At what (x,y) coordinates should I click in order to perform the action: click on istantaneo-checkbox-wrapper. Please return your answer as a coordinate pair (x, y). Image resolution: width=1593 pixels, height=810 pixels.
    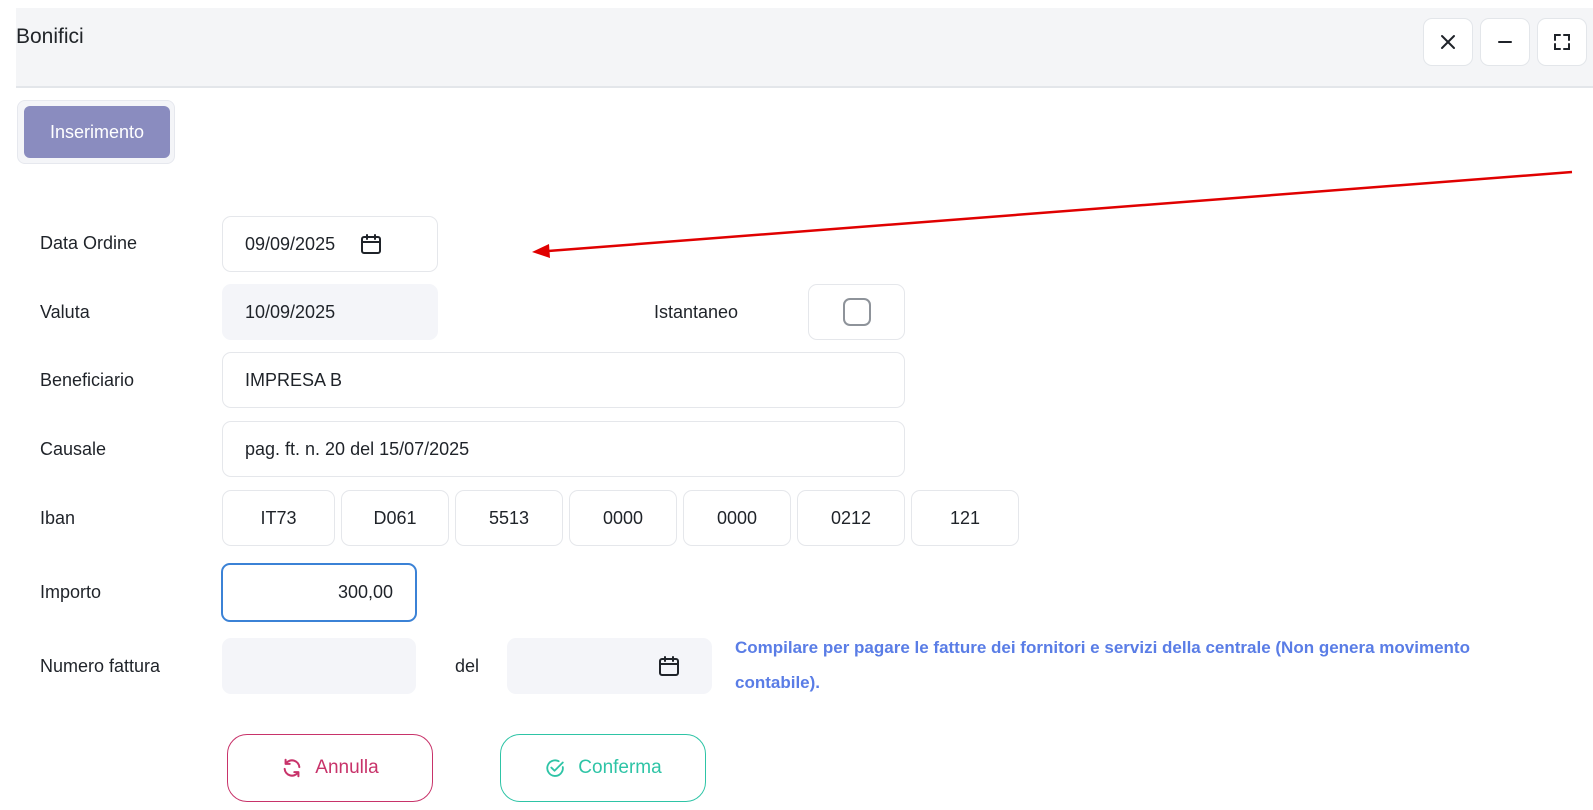
    Looking at the image, I should click on (856, 312).